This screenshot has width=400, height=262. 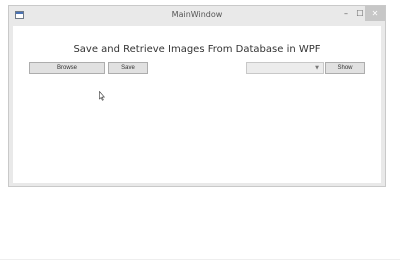 What do you see at coordinates (67, 68) in the screenshot?
I see `browse-button: Browse` at bounding box center [67, 68].